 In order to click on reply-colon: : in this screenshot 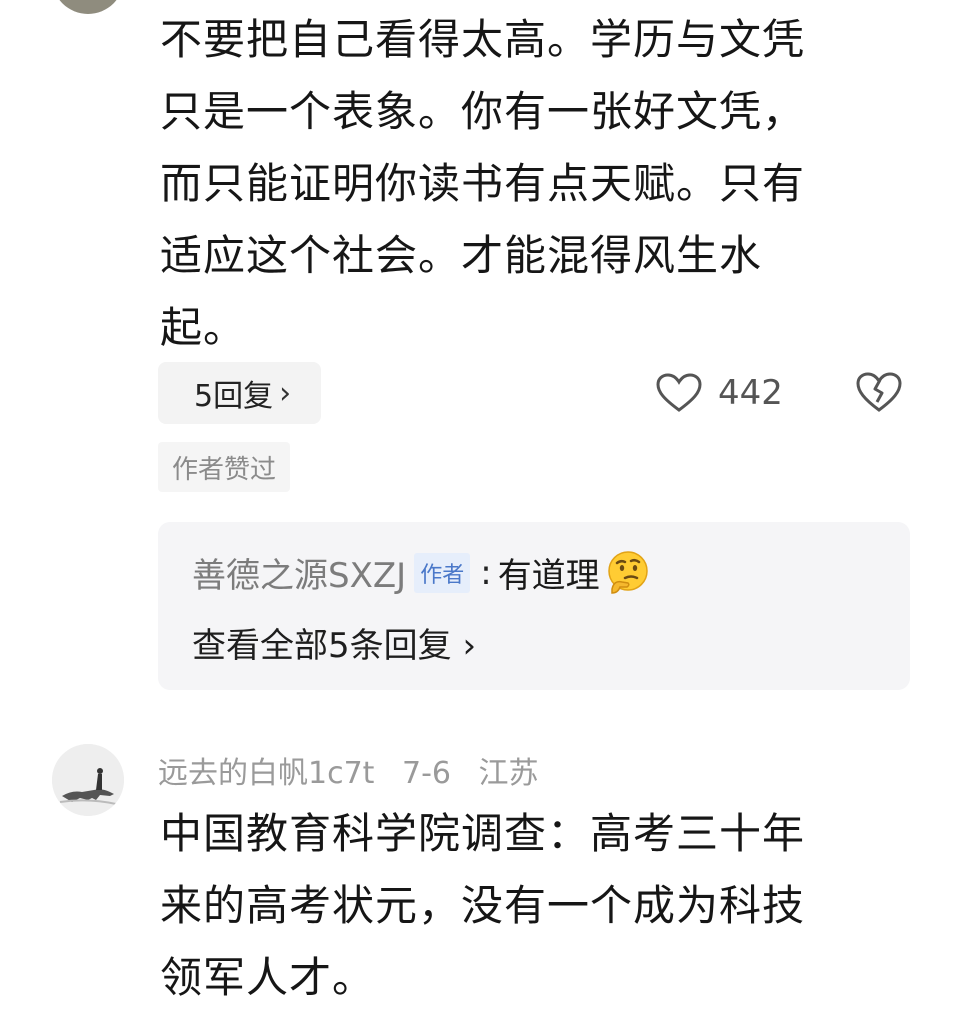, I will do `click(486, 572)`.